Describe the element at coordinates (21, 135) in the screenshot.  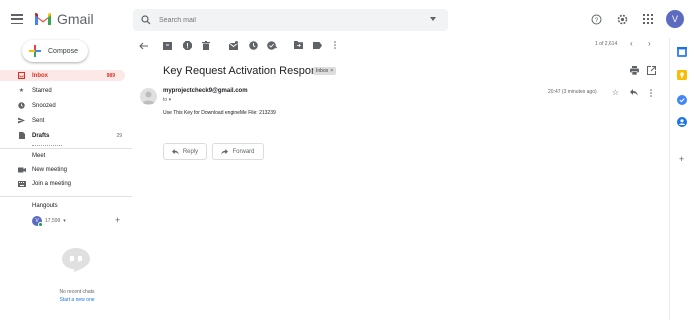
I see `draft-file-icon` at that location.